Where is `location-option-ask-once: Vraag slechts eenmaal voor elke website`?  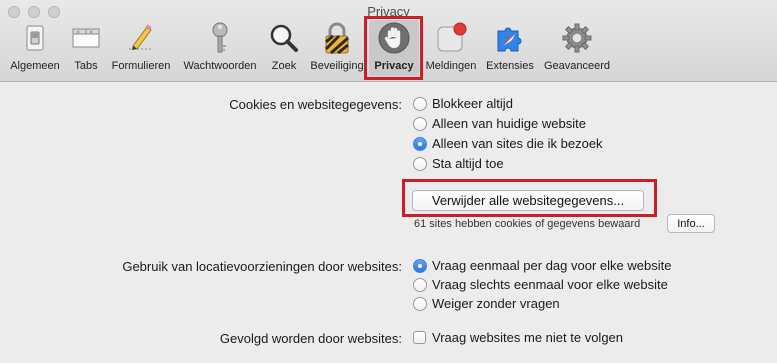
location-option-ask-once: Vraag slechts eenmaal voor elke website is located at coordinates (540, 284).